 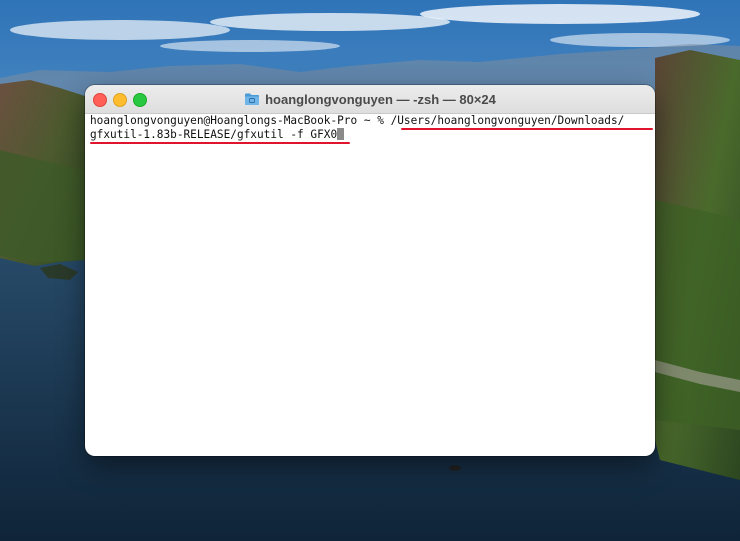 I want to click on window-titlebar: hoanglongvonguyen — -zsh — 80×24, so click(x=370, y=99).